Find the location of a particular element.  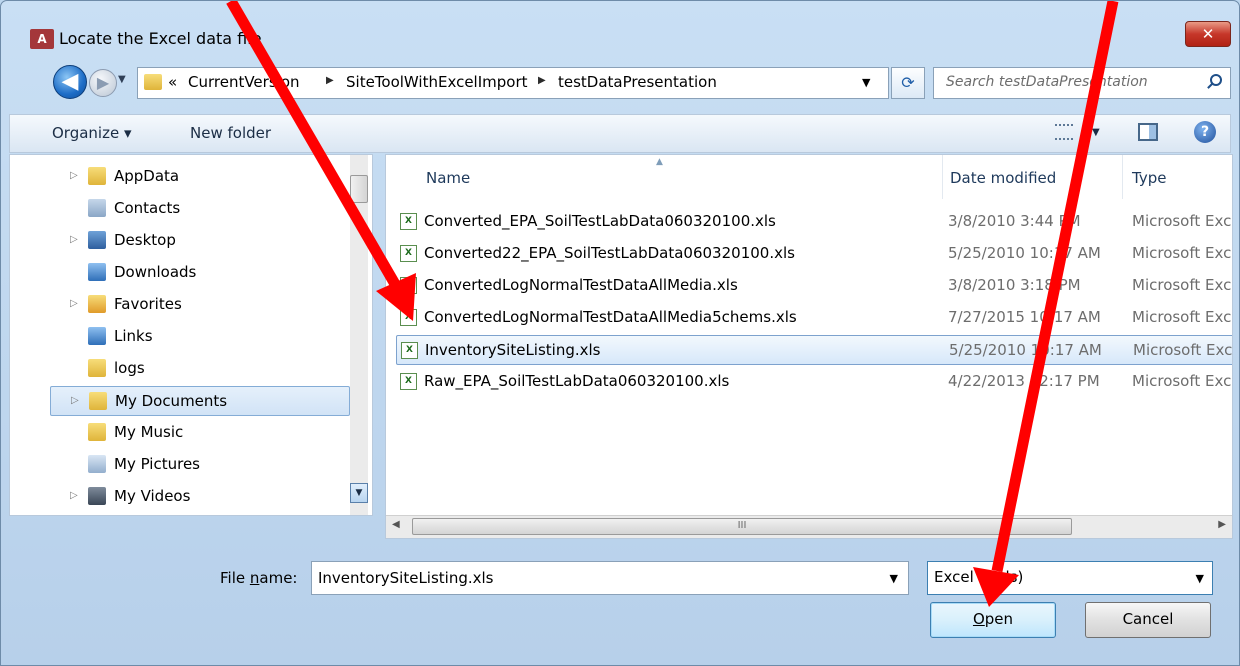

file-name-label: File name: is located at coordinates (259, 578).